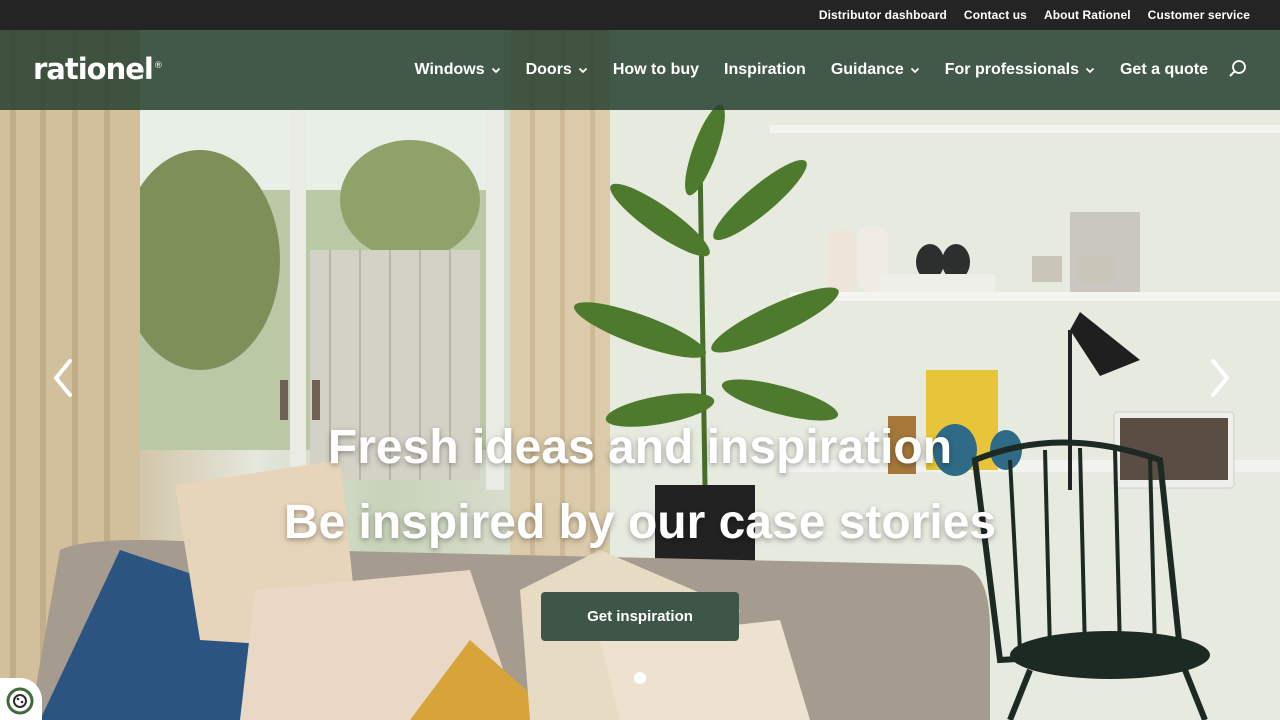  I want to click on nav-item-label: Get a quote, so click(1163, 69).